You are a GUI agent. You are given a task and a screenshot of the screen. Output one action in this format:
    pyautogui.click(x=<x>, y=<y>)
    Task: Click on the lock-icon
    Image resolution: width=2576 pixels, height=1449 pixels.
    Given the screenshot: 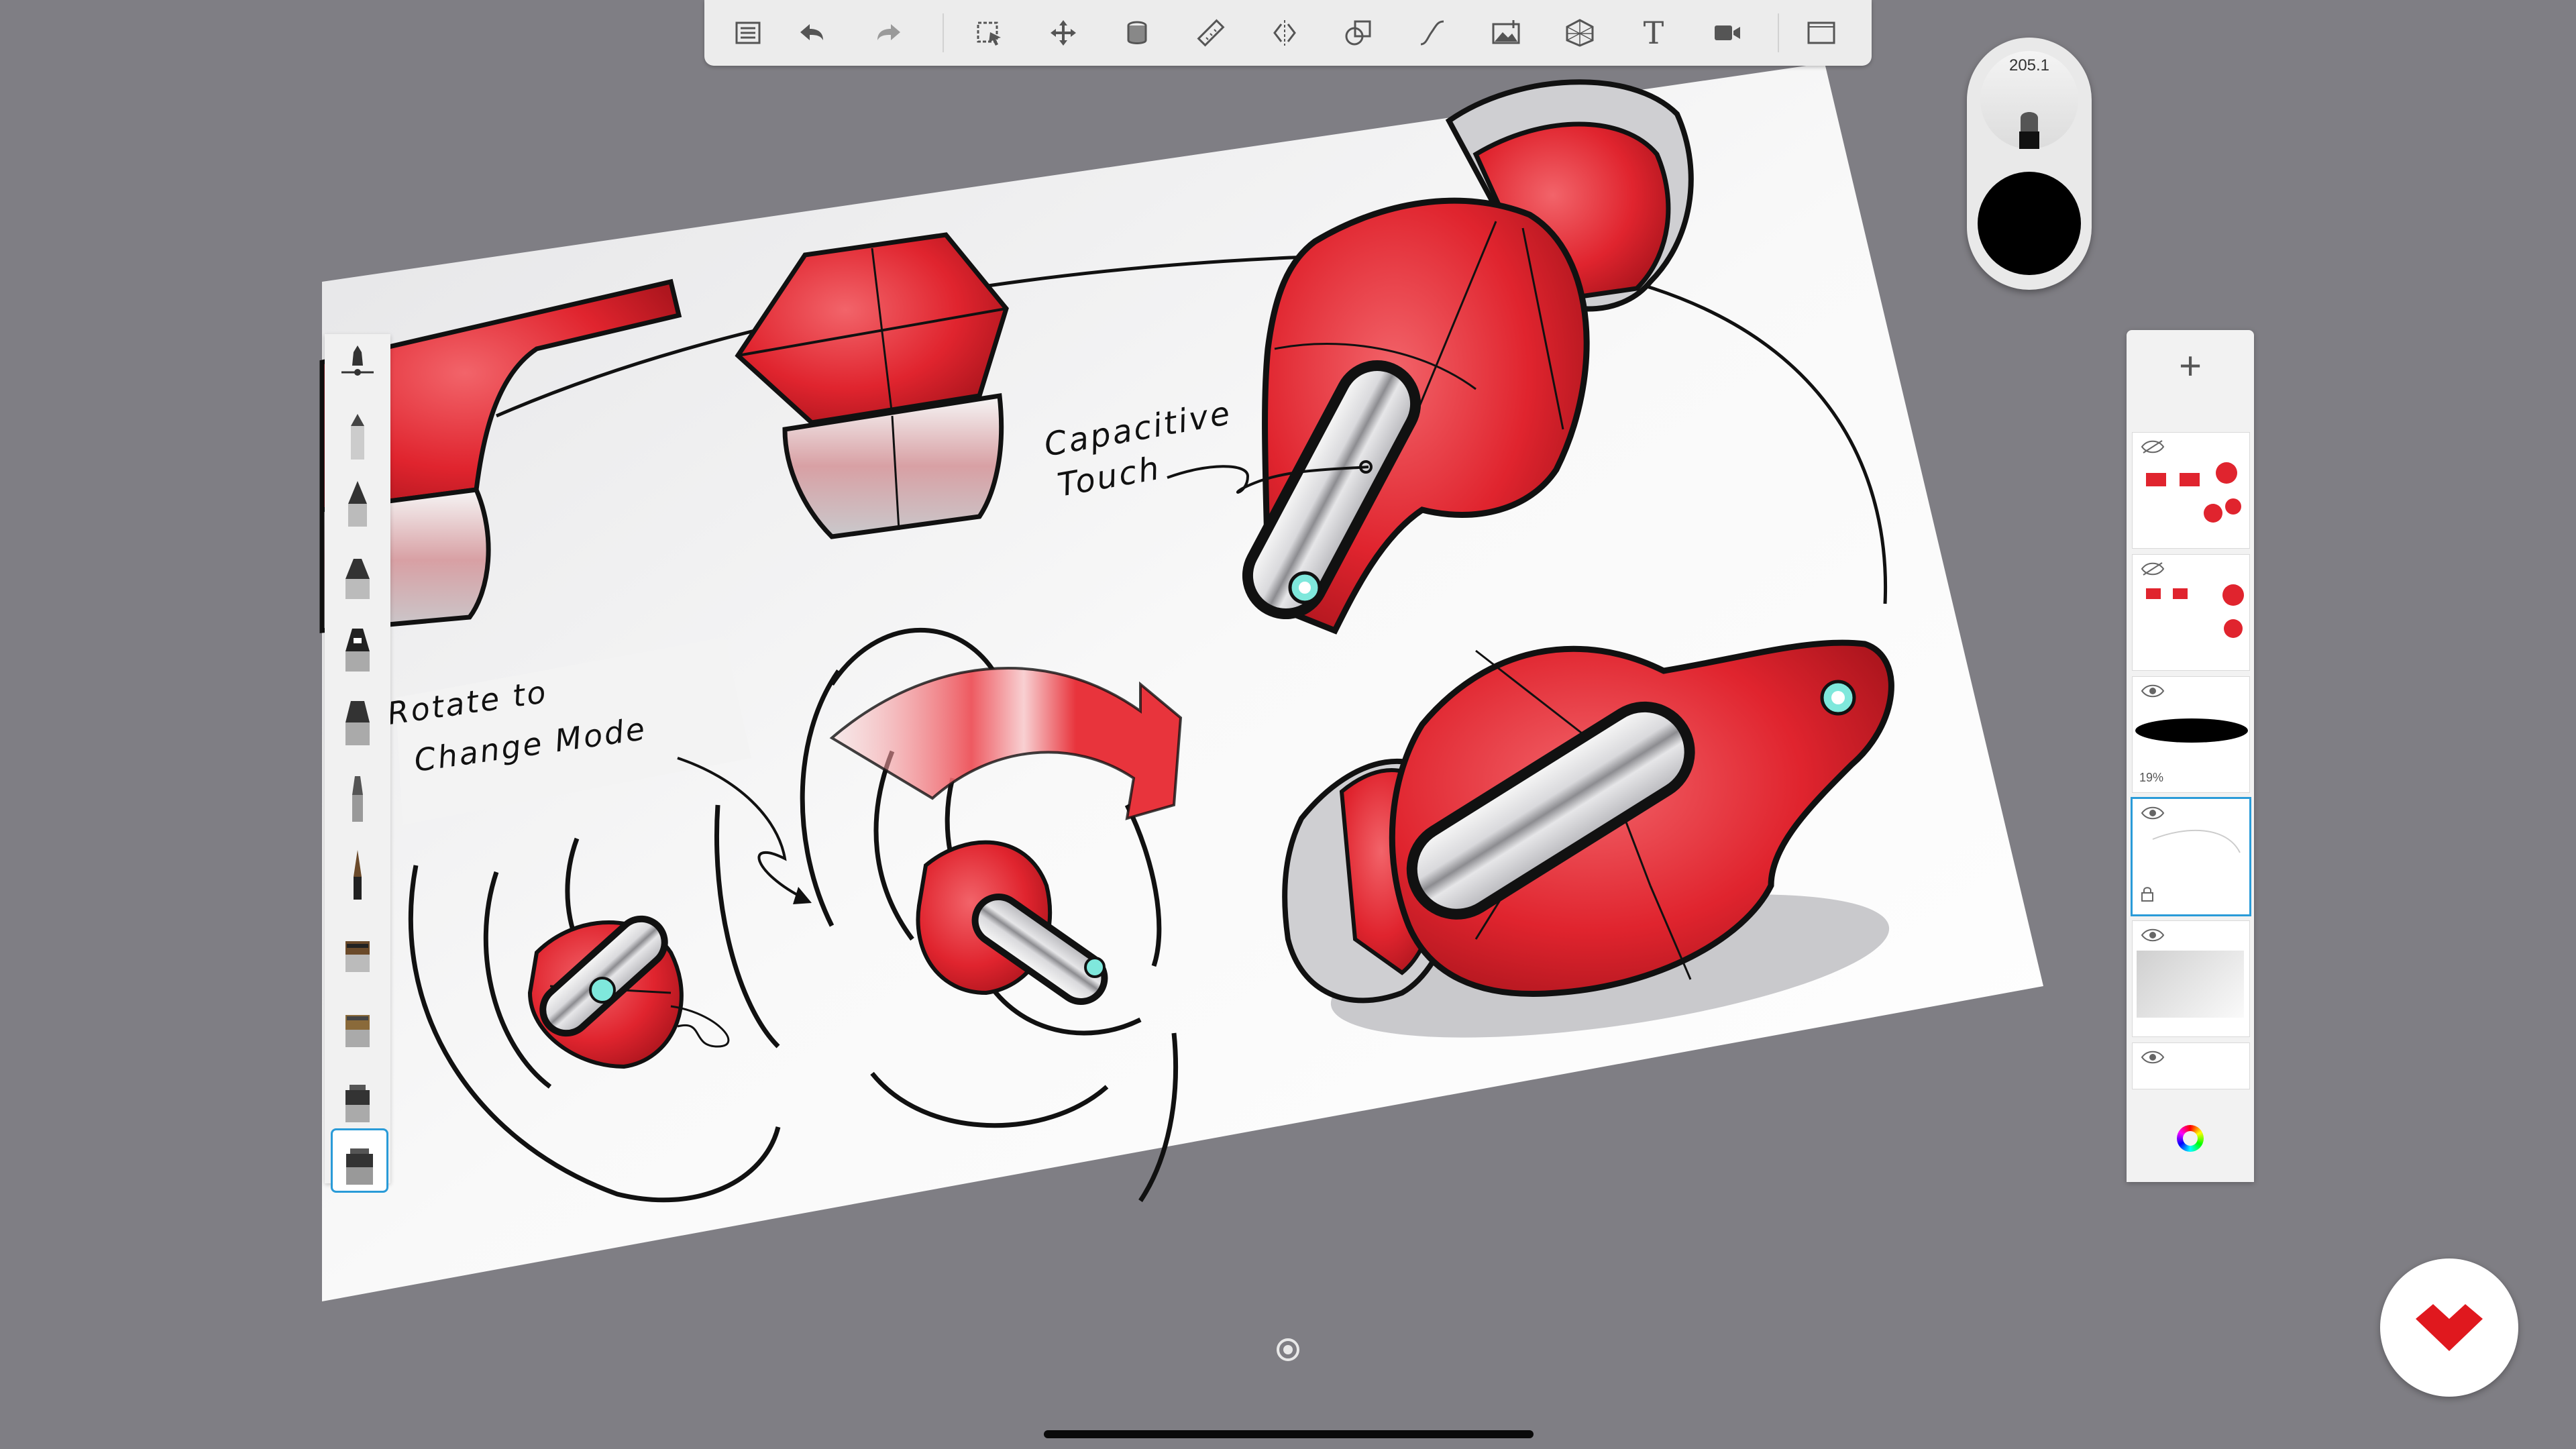 What is the action you would take?
    pyautogui.click(x=2147, y=894)
    